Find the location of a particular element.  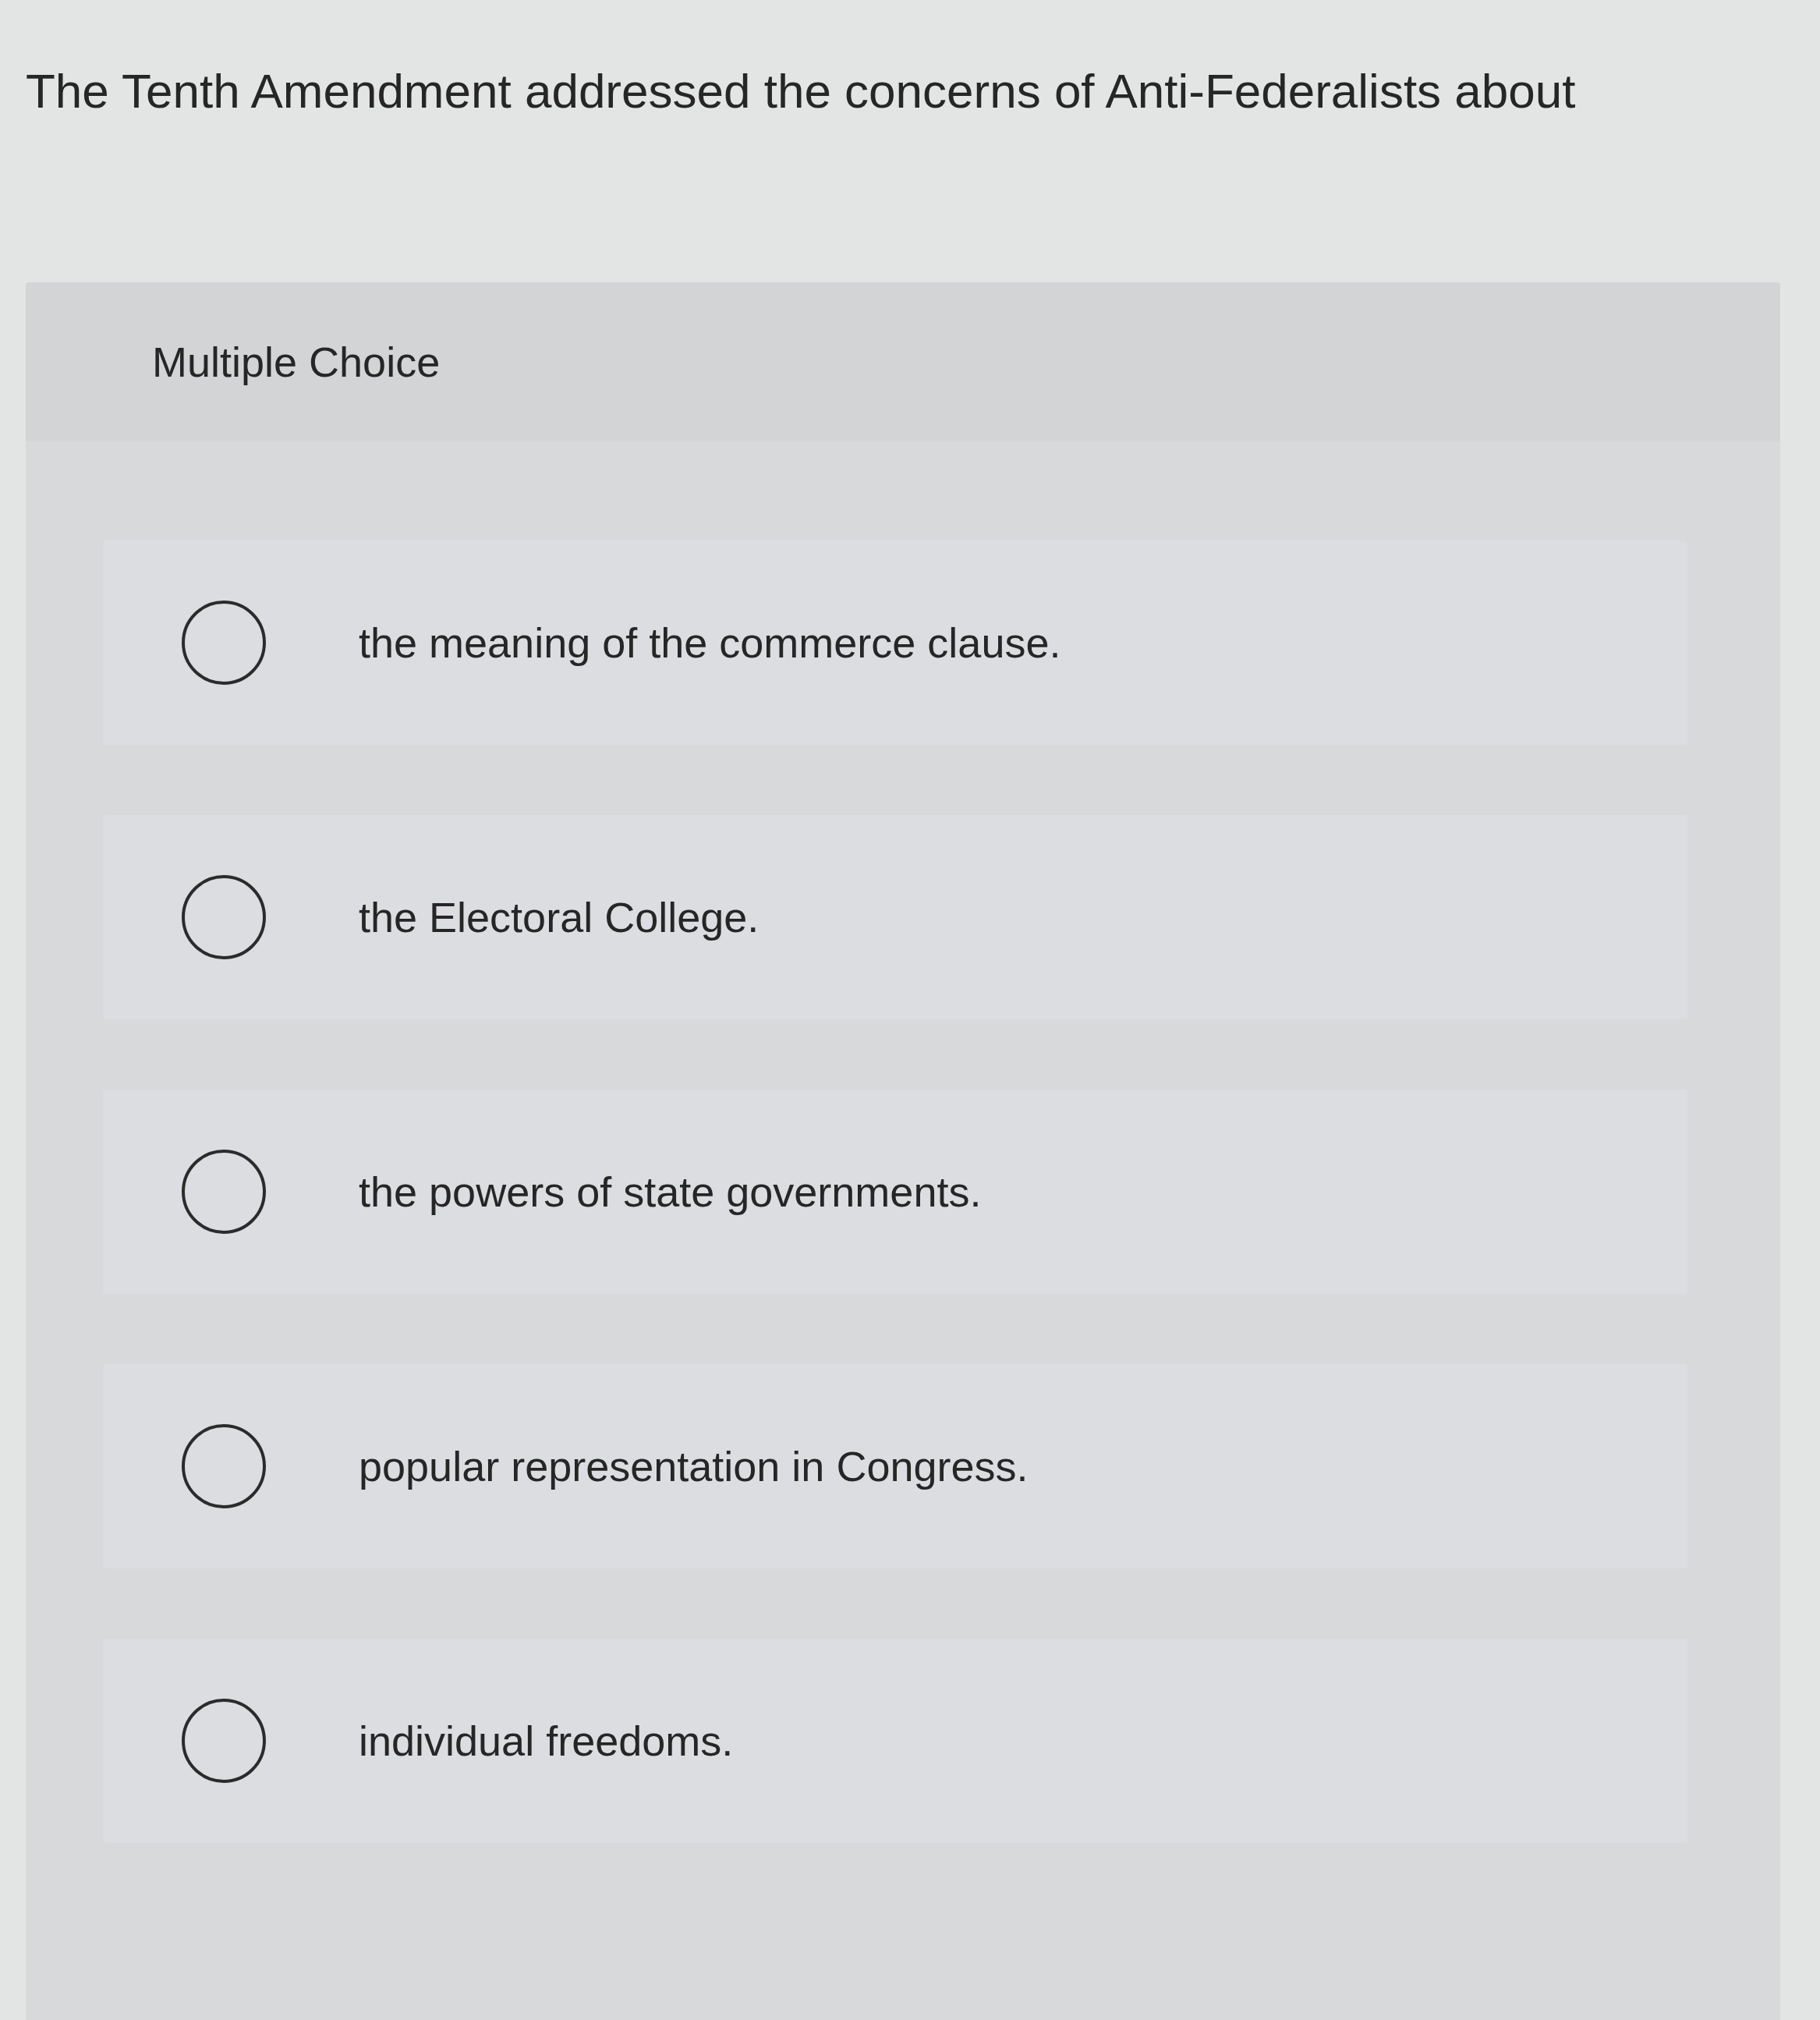

option-label: the Electoral College. is located at coordinates (559, 918).